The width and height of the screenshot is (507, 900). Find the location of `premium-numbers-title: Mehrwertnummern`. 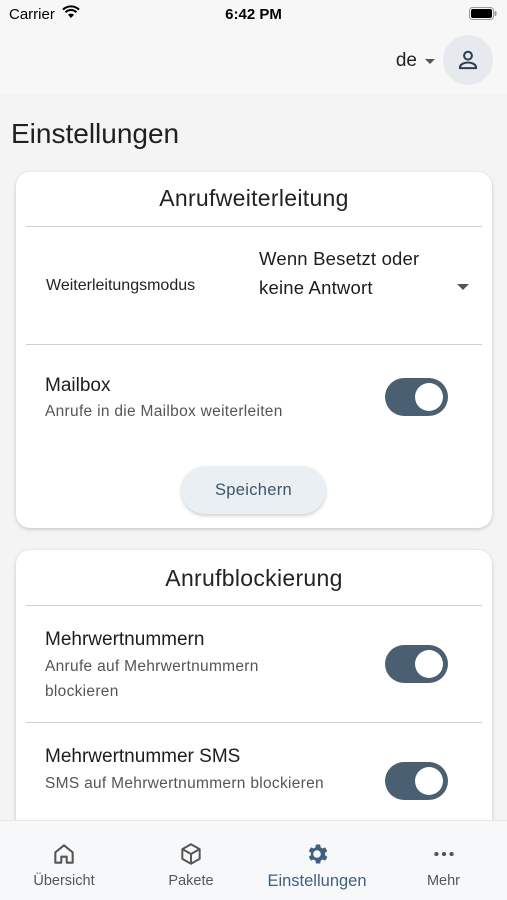

premium-numbers-title: Mehrwertnummern is located at coordinates (125, 639).